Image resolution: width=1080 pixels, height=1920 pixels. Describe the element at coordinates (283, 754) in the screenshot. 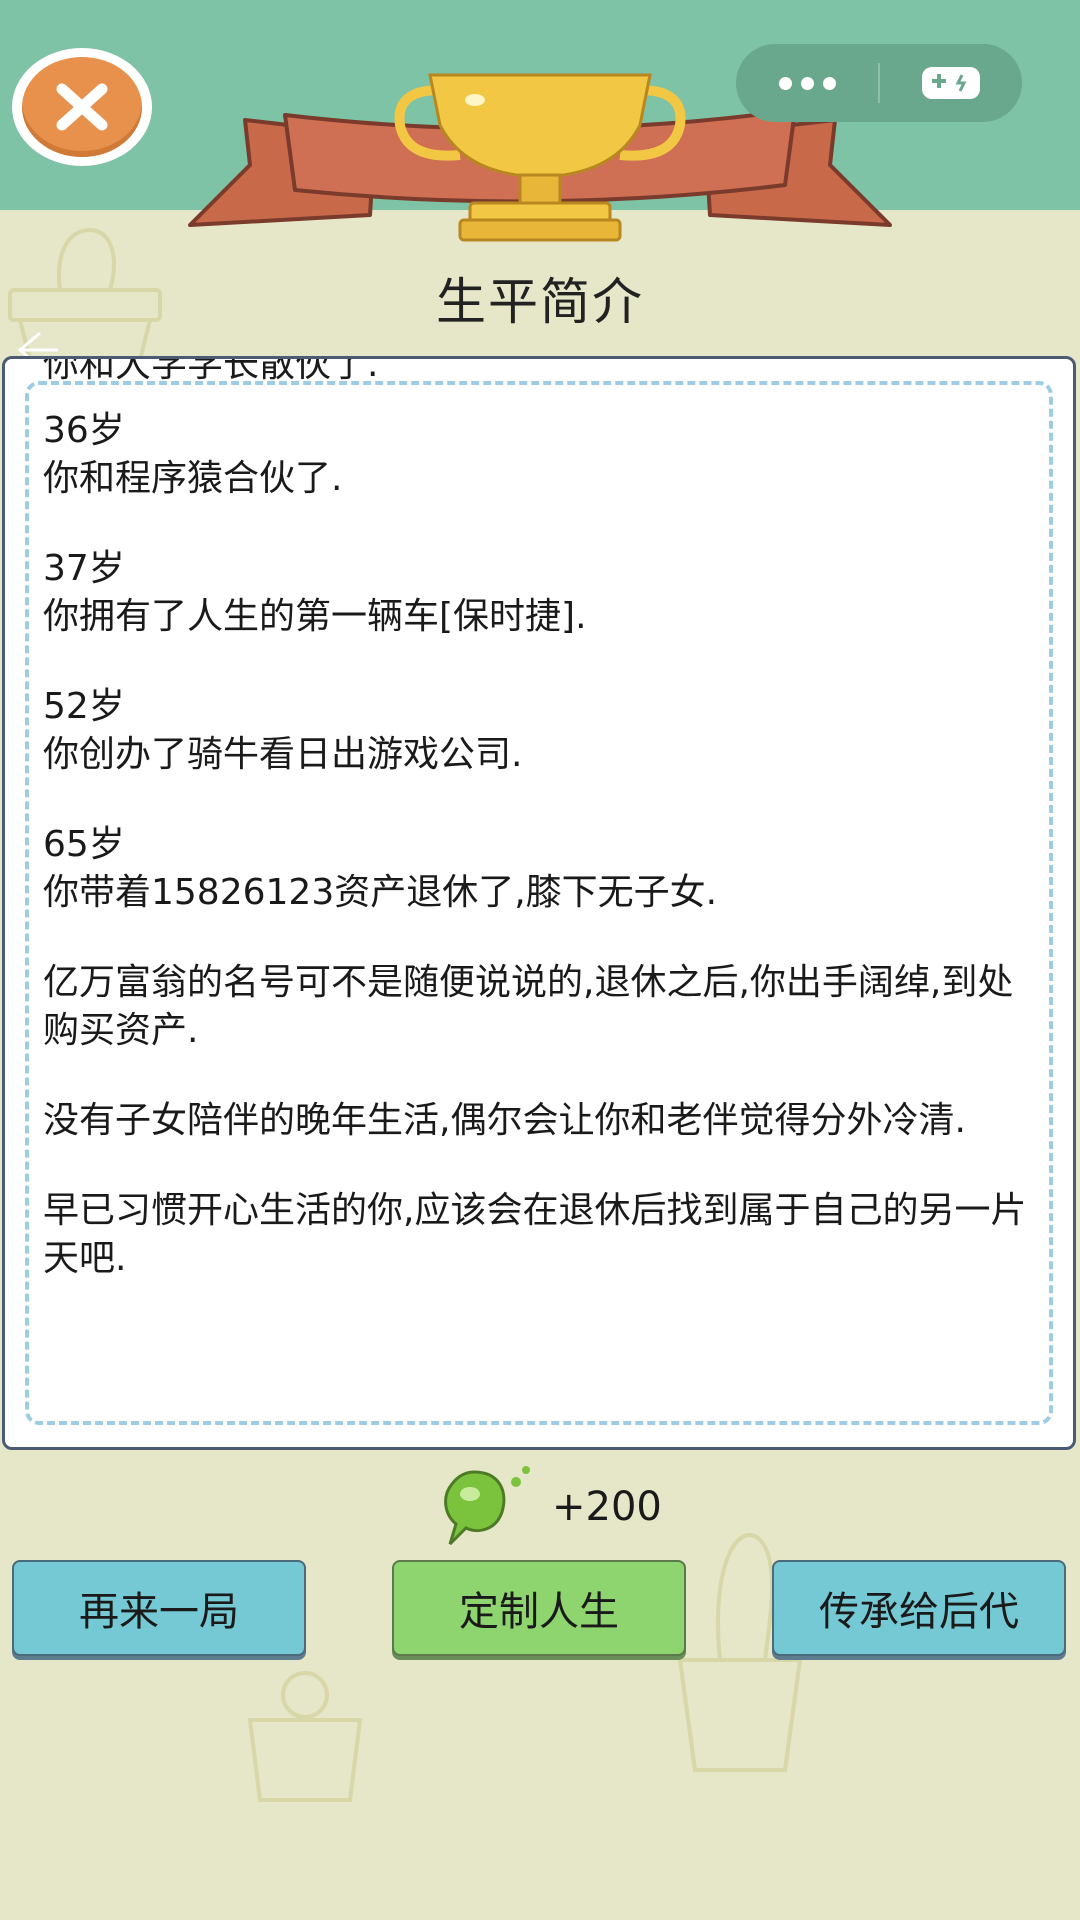

I see `bio-text: 你创办了骑牛看日出游戏公司.` at that location.